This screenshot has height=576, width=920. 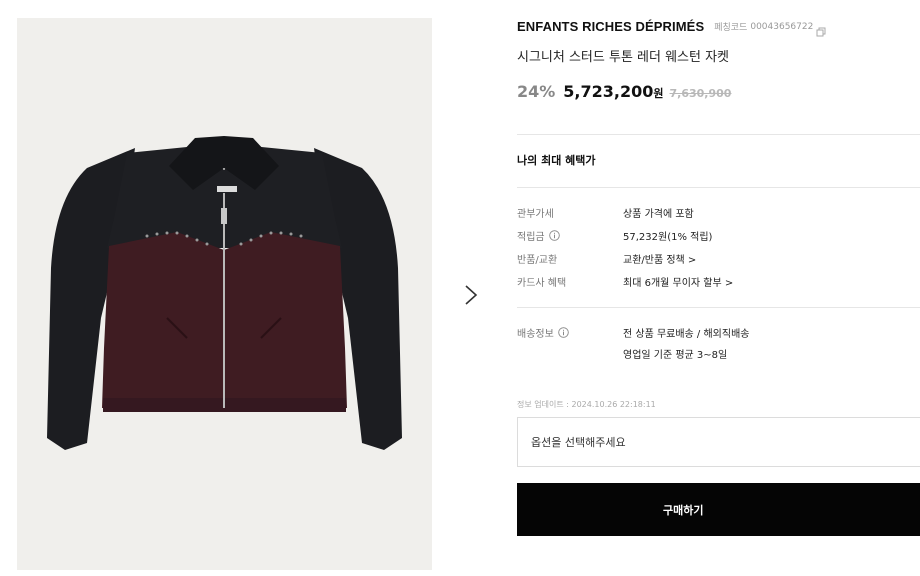 What do you see at coordinates (578, 442) in the screenshot?
I see `option-placeholder: 옵션을 선택해주세요` at bounding box center [578, 442].